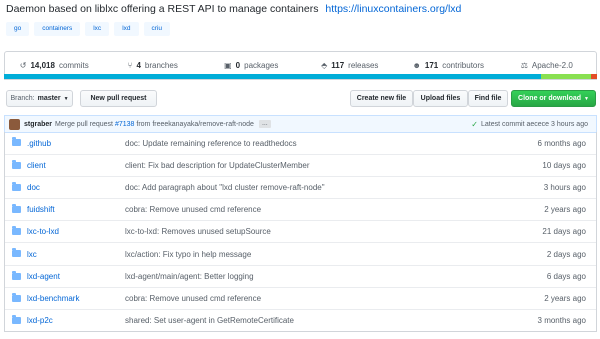  Describe the element at coordinates (416, 65) in the screenshot. I see `people-icon: ☻` at that location.